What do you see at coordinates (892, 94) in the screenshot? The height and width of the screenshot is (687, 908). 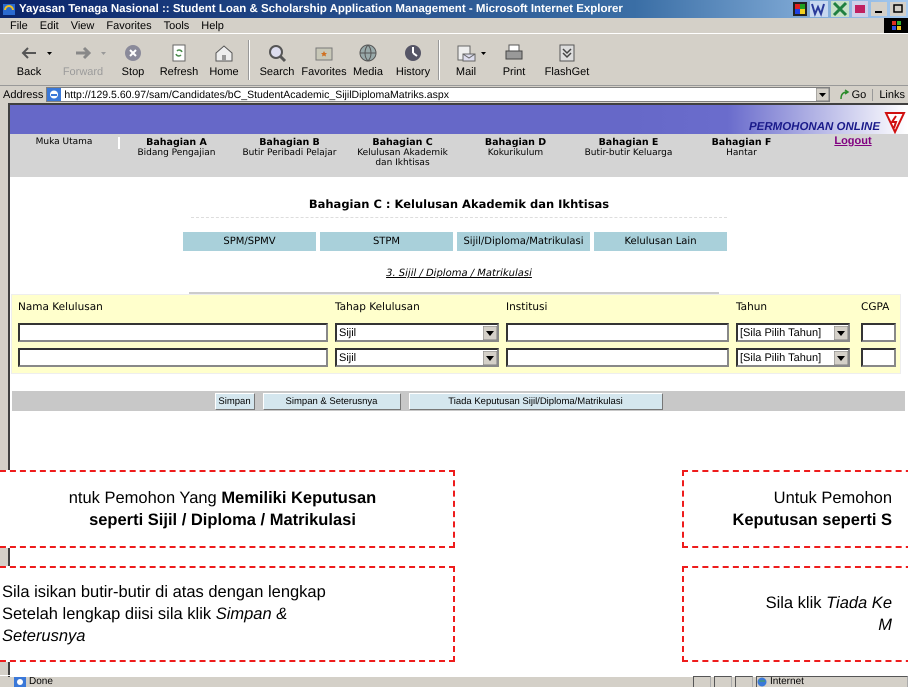 I see `links-button: Links` at bounding box center [892, 94].